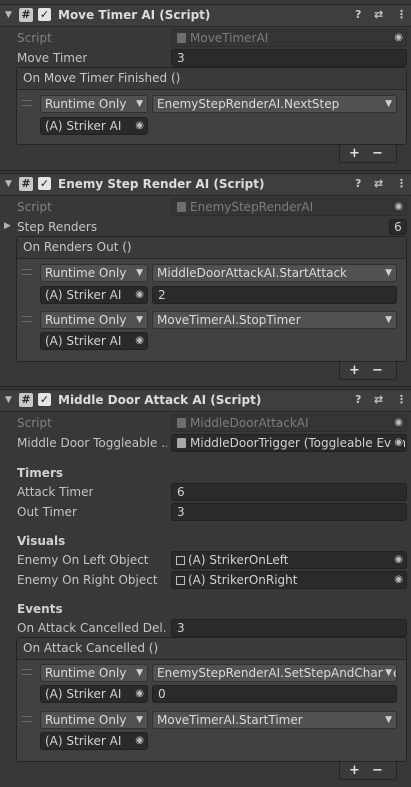 The width and height of the screenshot is (411, 787). I want to click on move-timer-input: 3, so click(289, 58).